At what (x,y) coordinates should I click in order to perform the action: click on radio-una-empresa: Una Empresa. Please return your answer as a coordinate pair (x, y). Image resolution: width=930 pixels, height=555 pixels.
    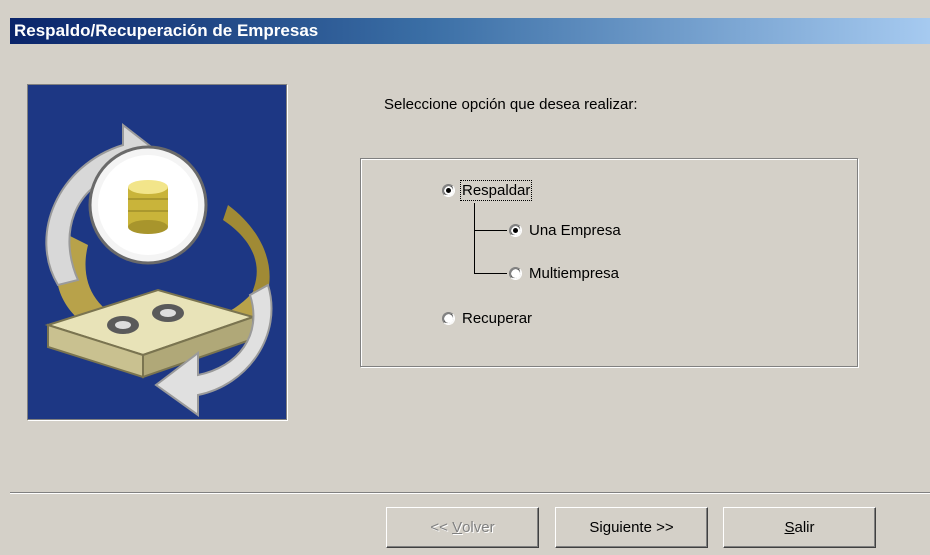
    Looking at the image, I should click on (565, 230).